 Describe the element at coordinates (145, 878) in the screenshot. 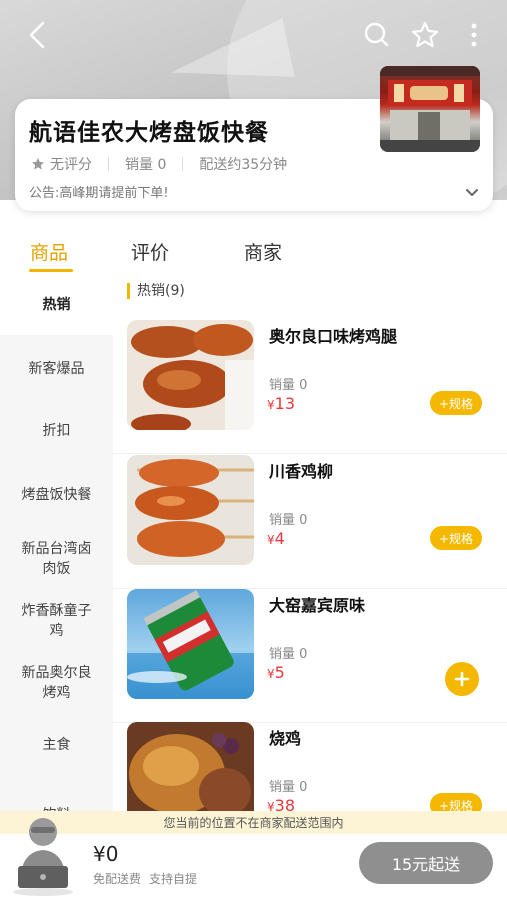

I see `cart-subtext: 免配送费 支持自提` at that location.